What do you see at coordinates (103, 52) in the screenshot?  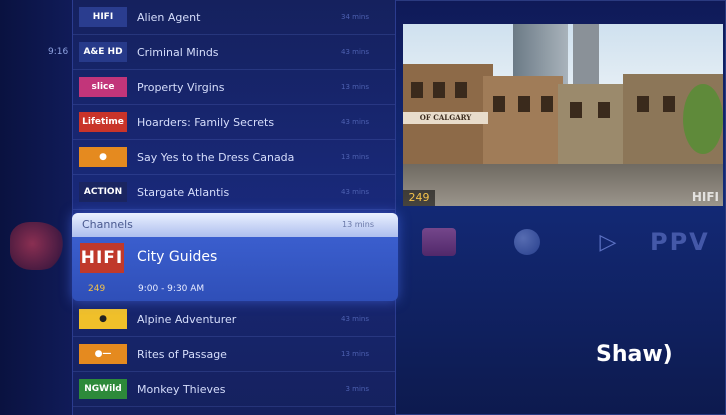 I see `channel-logo: A&E HD` at bounding box center [103, 52].